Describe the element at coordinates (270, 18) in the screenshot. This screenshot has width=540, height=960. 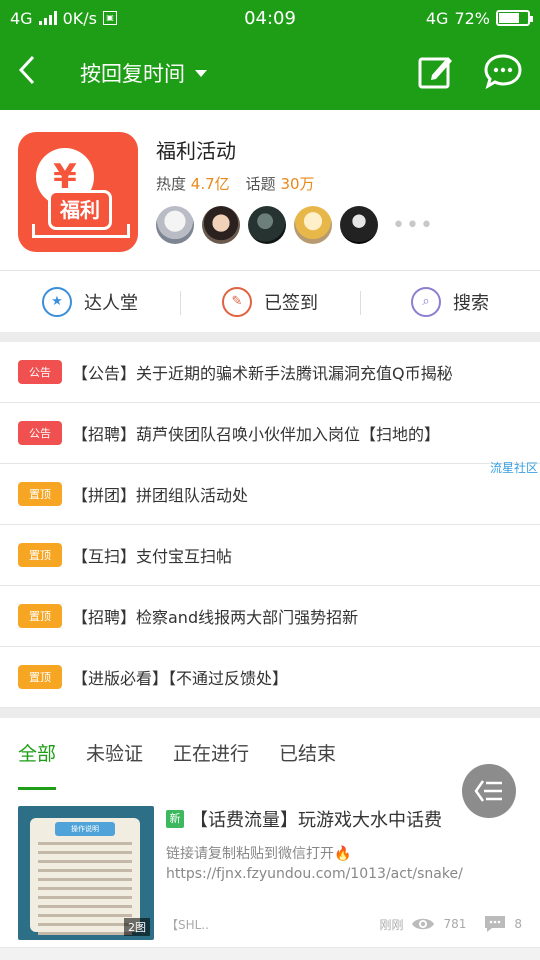
I see `status-bar: 4G 0K/s ▣ 04:09 4G 72%` at that location.